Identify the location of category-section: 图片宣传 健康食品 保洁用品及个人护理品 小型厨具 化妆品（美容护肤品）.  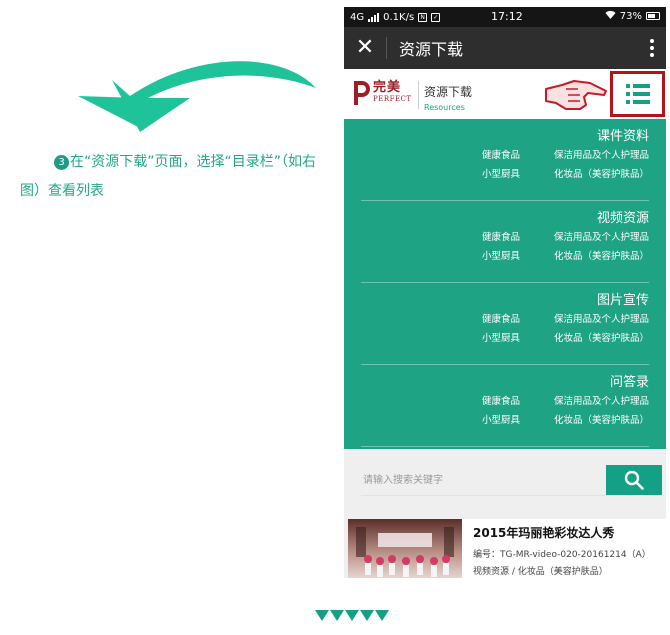
(505, 324).